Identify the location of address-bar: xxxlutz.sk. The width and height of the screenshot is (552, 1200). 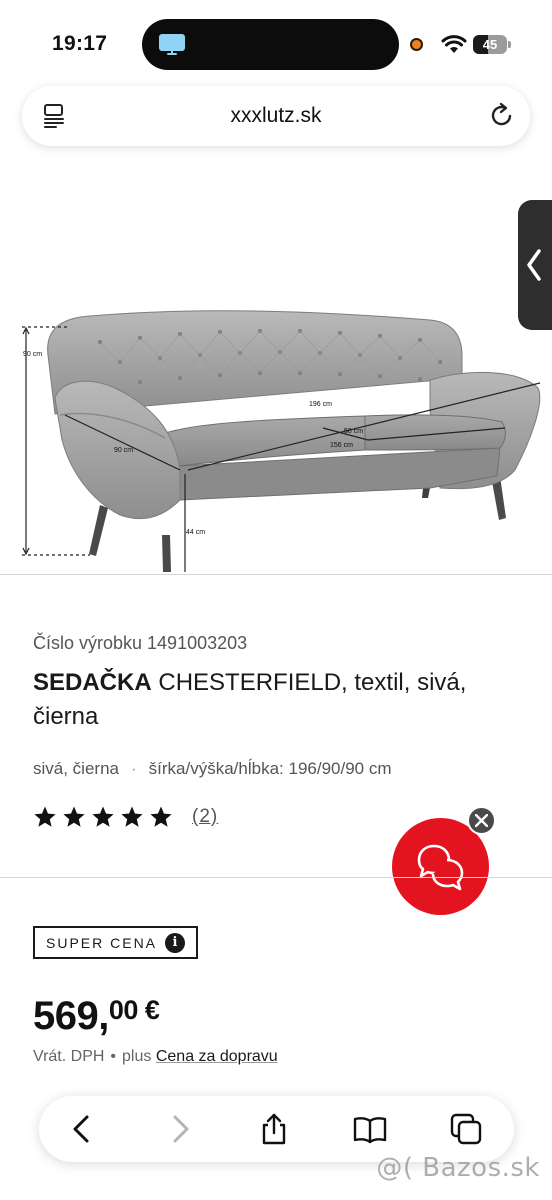
(276, 116).